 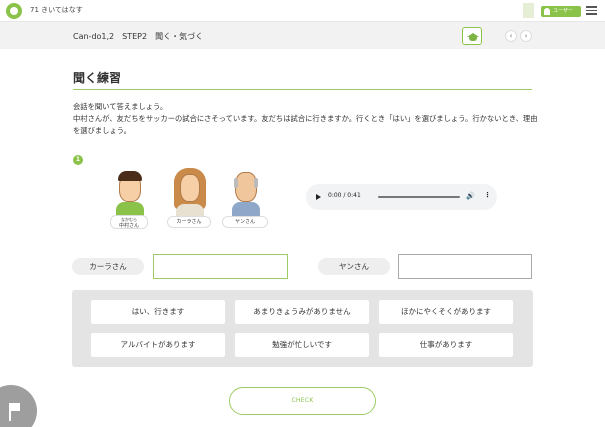 I want to click on section-title: 聞く練習, so click(x=97, y=78).